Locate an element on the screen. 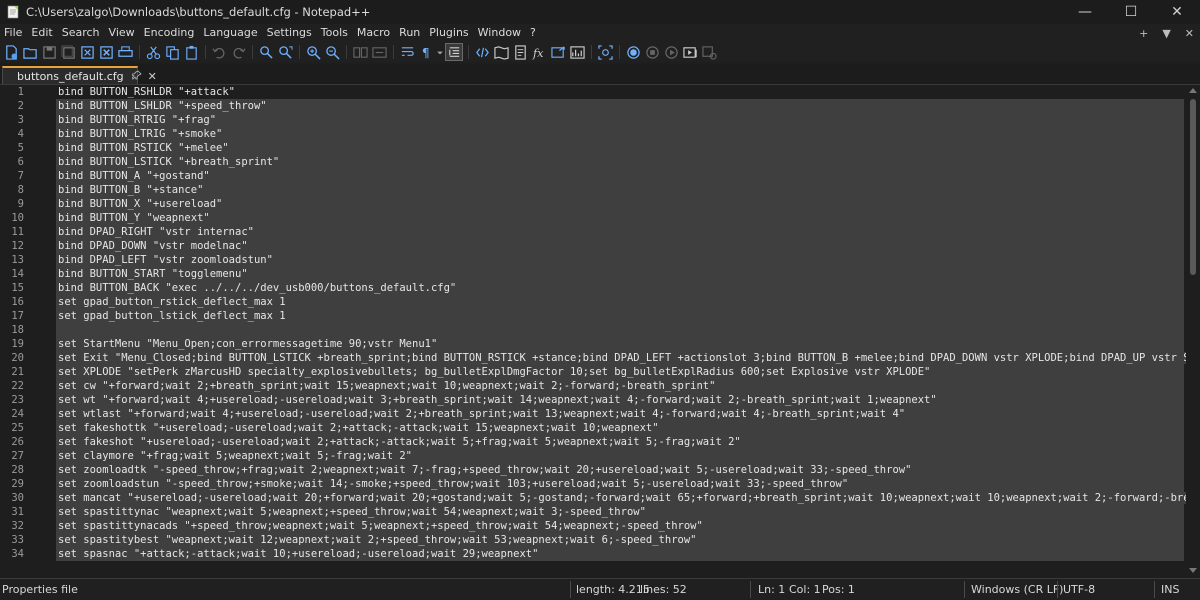 This screenshot has height=600, width=1200. code-line is located at coordinates (620, 330).